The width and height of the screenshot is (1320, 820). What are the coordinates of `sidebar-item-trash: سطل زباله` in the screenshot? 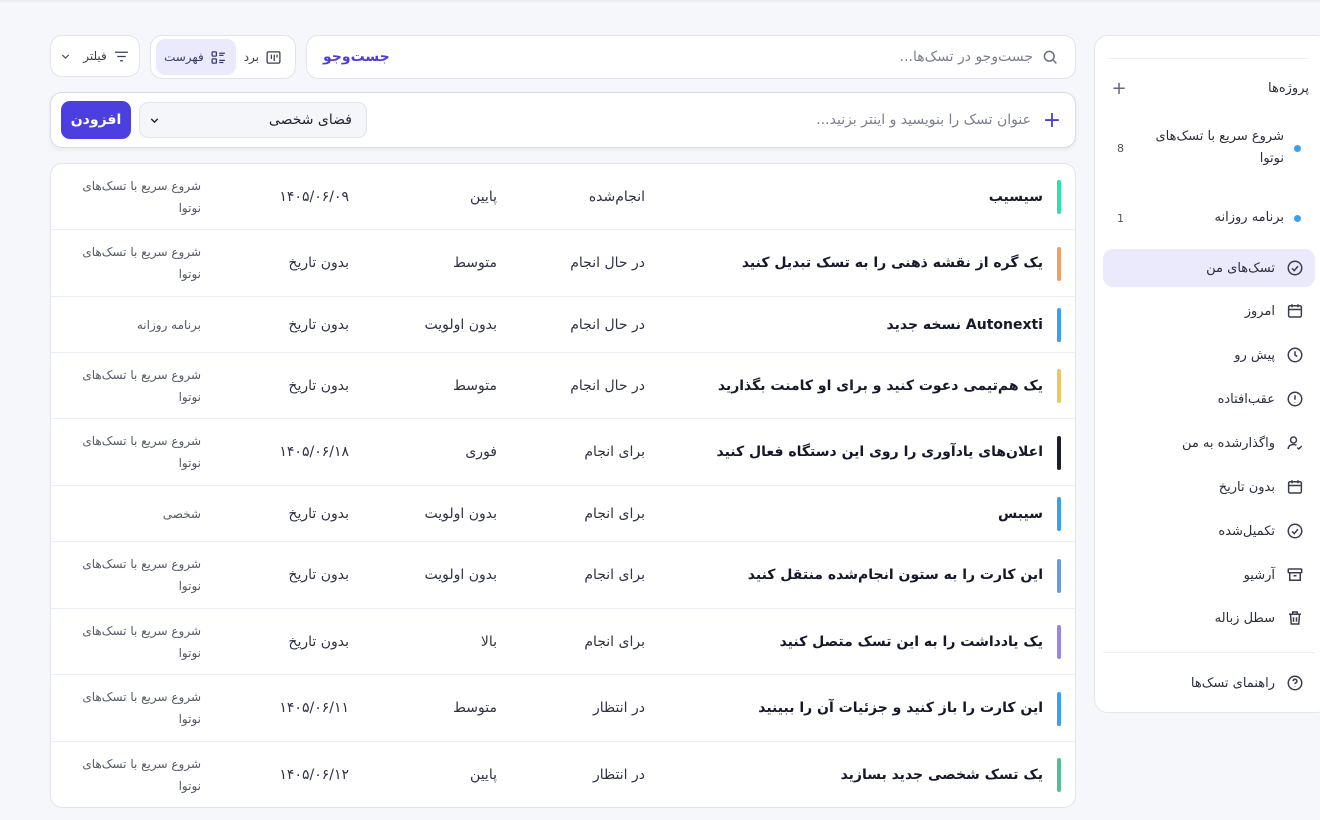 It's located at (1209, 618).